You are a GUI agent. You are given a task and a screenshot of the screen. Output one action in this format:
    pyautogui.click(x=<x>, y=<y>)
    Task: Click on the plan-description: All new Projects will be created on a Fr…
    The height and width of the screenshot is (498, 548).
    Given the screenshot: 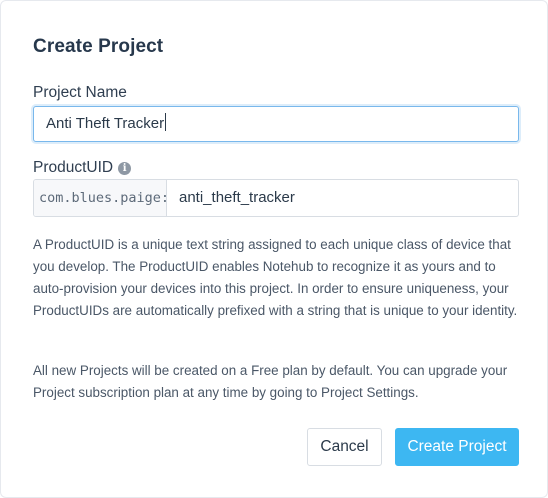 What is the action you would take?
    pyautogui.click(x=270, y=381)
    